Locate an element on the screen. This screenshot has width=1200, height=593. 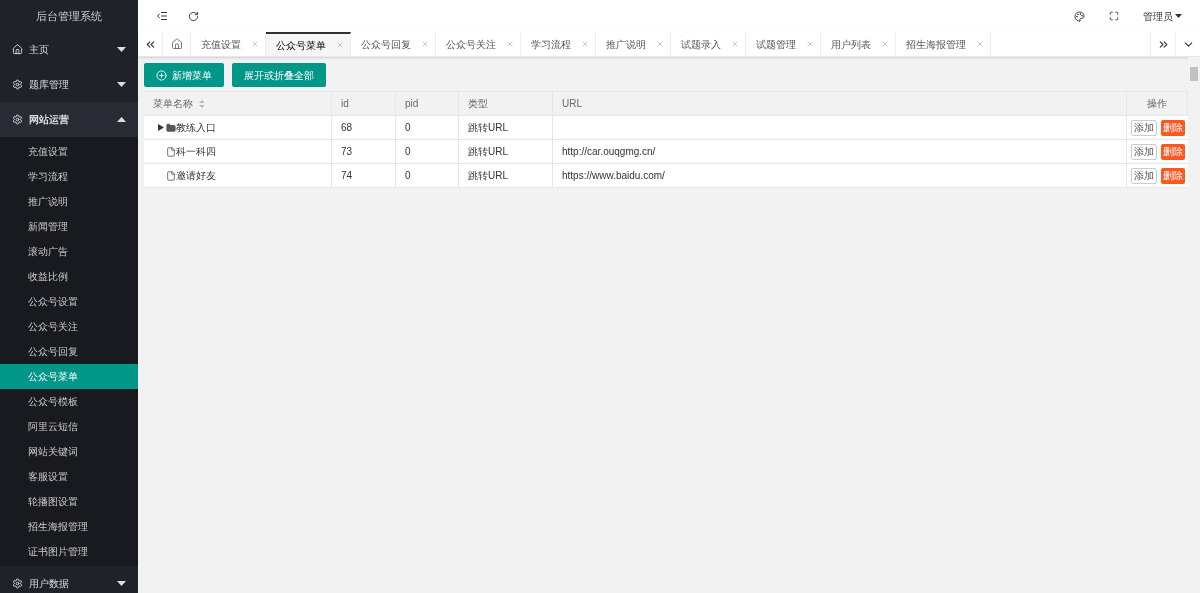
nav-item: 新闻管理 is located at coordinates (69, 226).